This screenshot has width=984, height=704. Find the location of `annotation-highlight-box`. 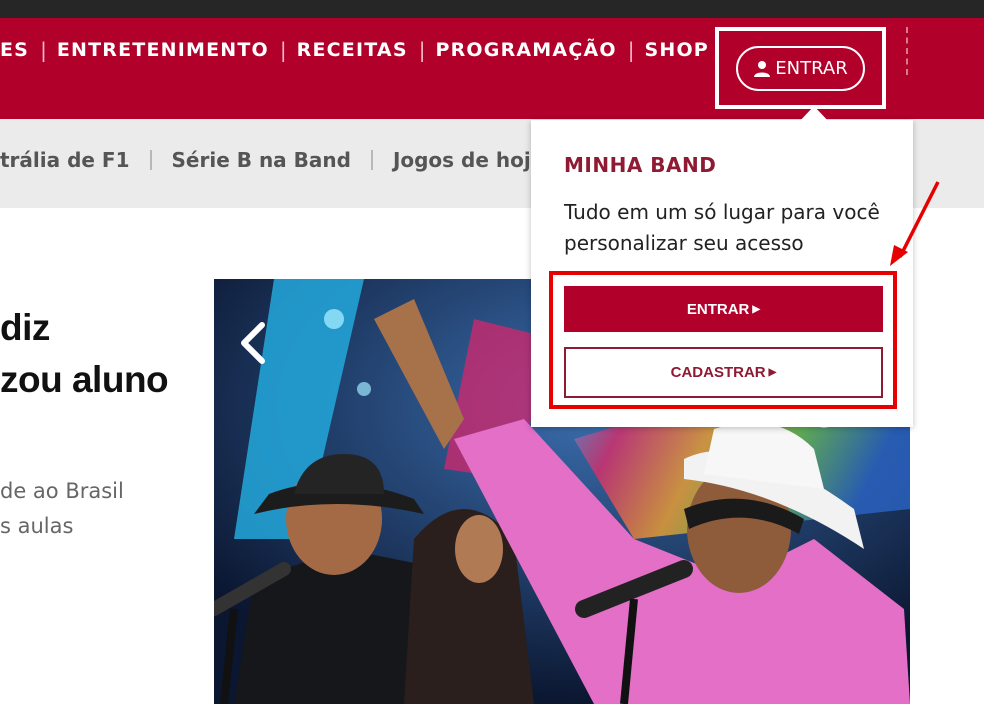

annotation-highlight-box is located at coordinates (723, 340).